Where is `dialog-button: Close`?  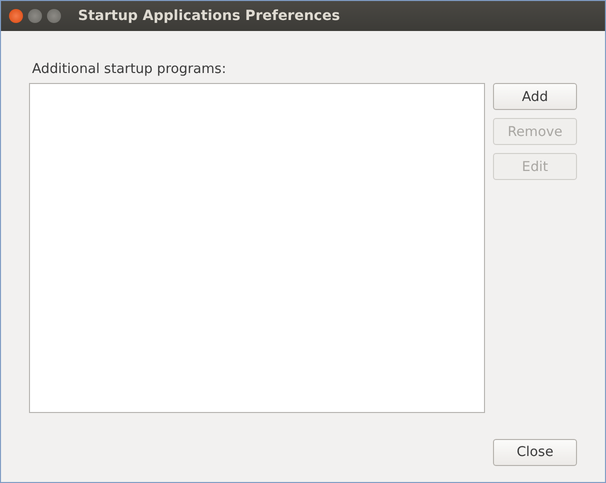
dialog-button: Close is located at coordinates (535, 452).